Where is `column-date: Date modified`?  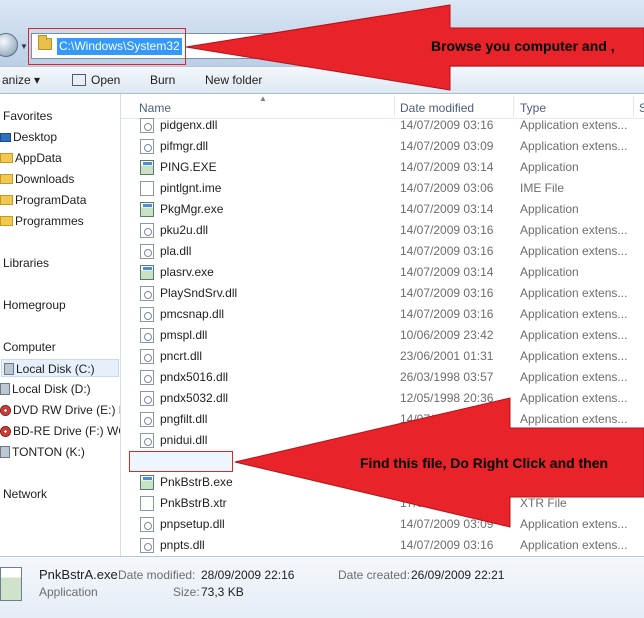 column-date: Date modified is located at coordinates (437, 108).